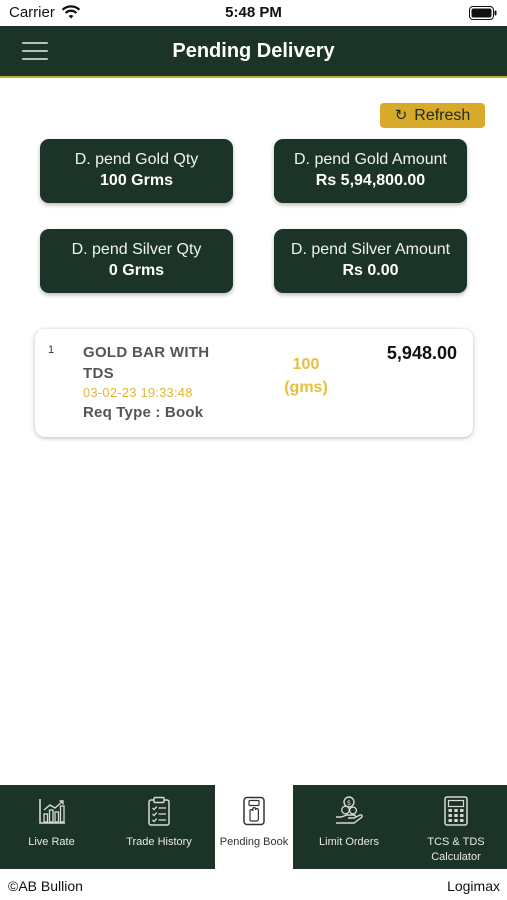 The image size is (507, 900). I want to click on tab-tcs-tds-calculator: TCS & TDS Calculator, so click(456, 827).